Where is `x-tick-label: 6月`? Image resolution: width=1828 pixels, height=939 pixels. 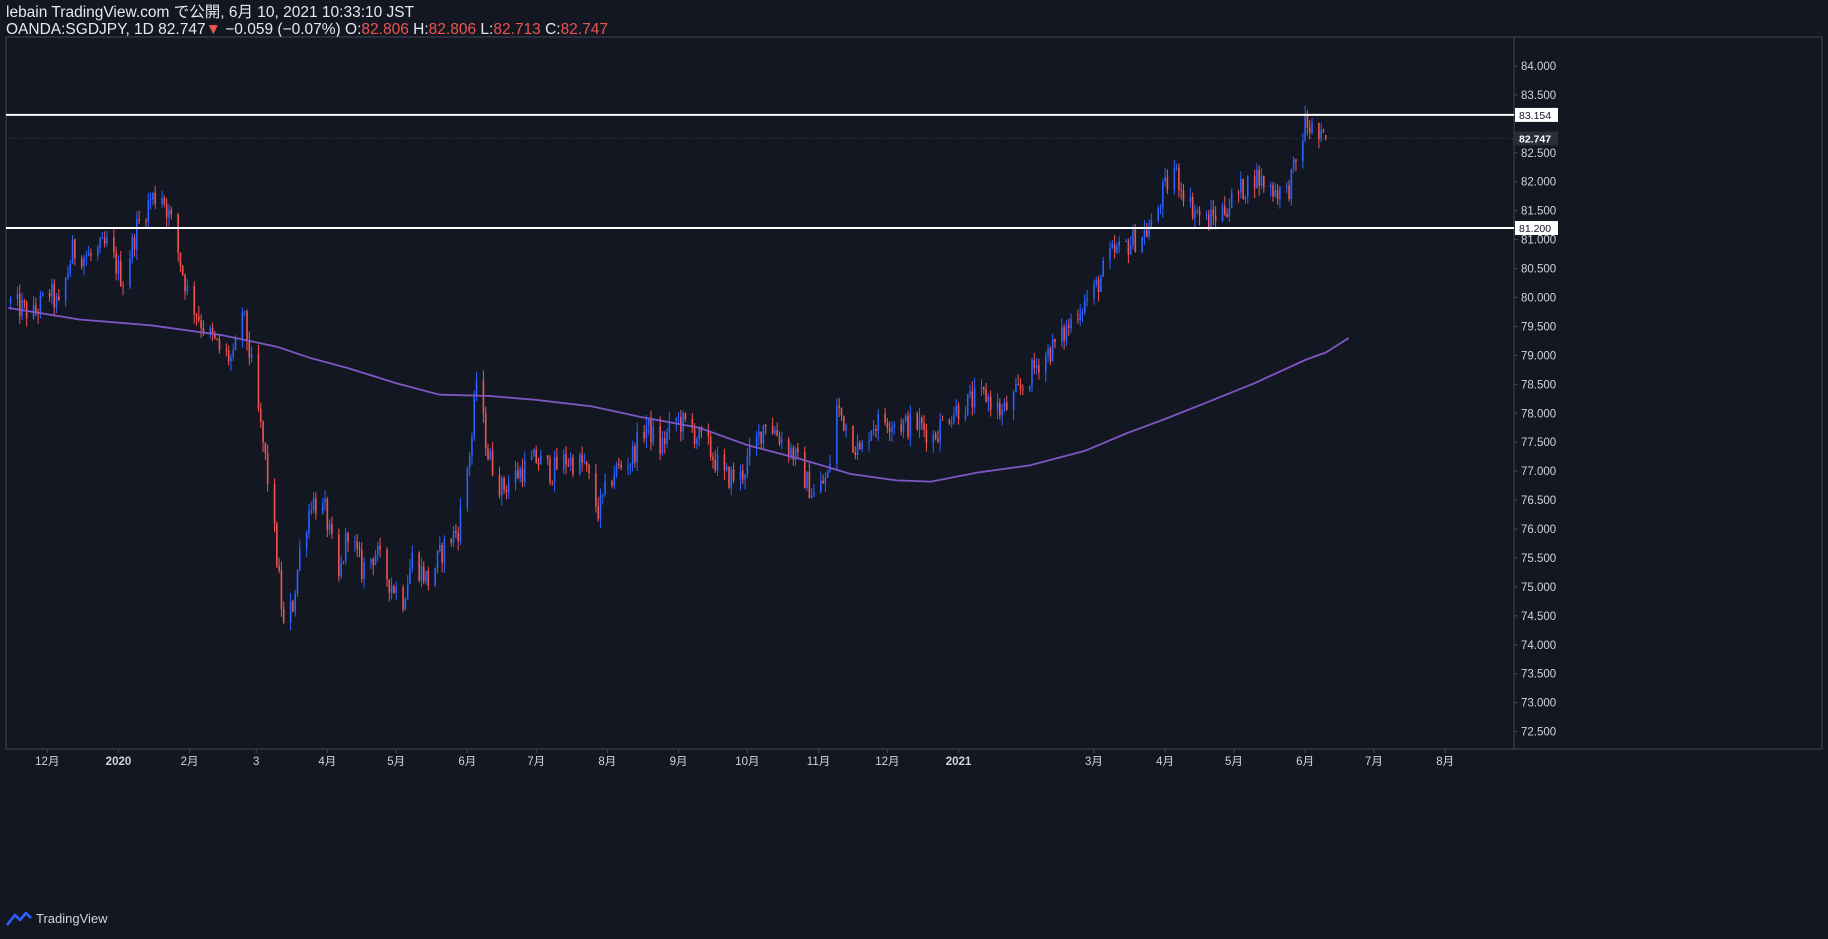 x-tick-label: 6月 is located at coordinates (467, 762).